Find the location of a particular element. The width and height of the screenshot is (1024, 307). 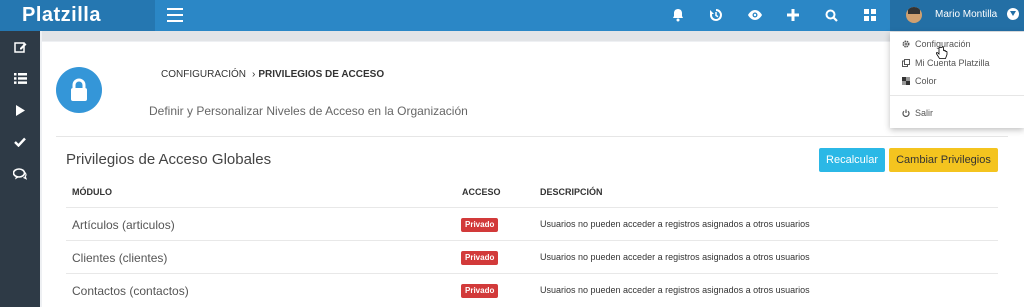

power-icon is located at coordinates (906, 113).